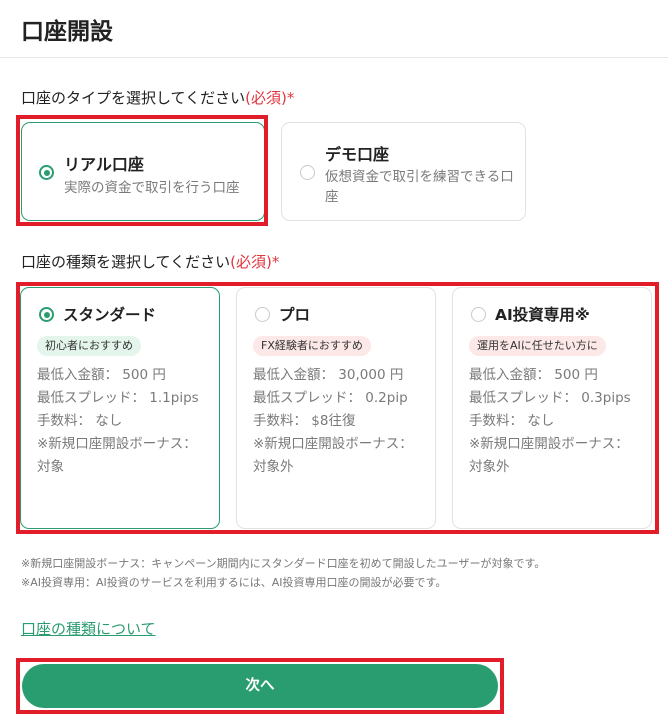 The width and height of the screenshot is (668, 725). Describe the element at coordinates (104, 164) in the screenshot. I see `account-option-real-title: リアル口座` at that location.